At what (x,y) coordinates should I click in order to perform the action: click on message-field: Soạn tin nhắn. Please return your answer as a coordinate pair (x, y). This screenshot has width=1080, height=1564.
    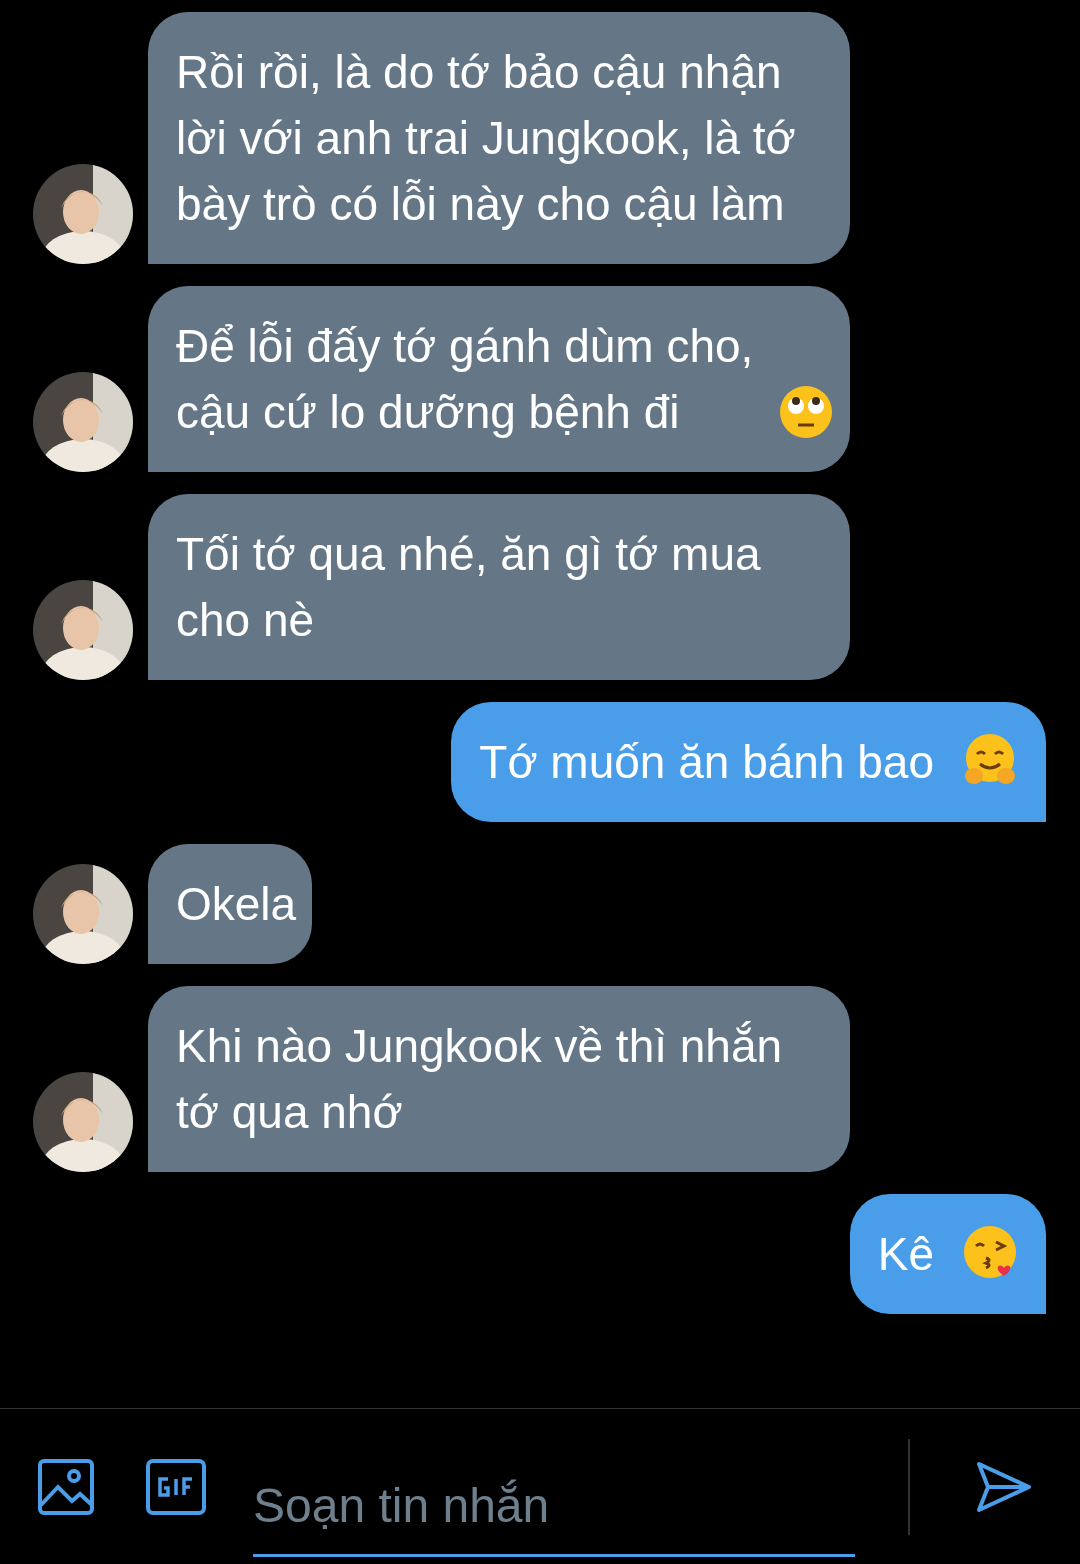
    Looking at the image, I should click on (554, 1506).